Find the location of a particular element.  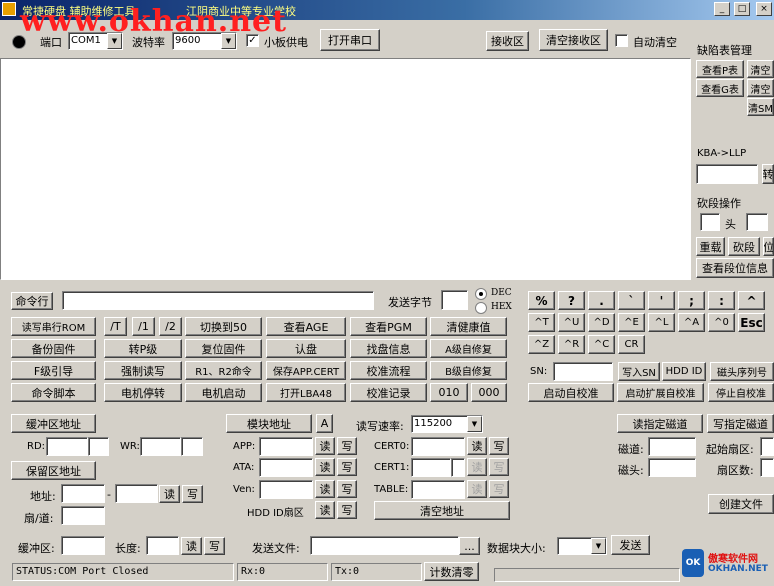

read-track-button: 读指定磁道 is located at coordinates (660, 423).